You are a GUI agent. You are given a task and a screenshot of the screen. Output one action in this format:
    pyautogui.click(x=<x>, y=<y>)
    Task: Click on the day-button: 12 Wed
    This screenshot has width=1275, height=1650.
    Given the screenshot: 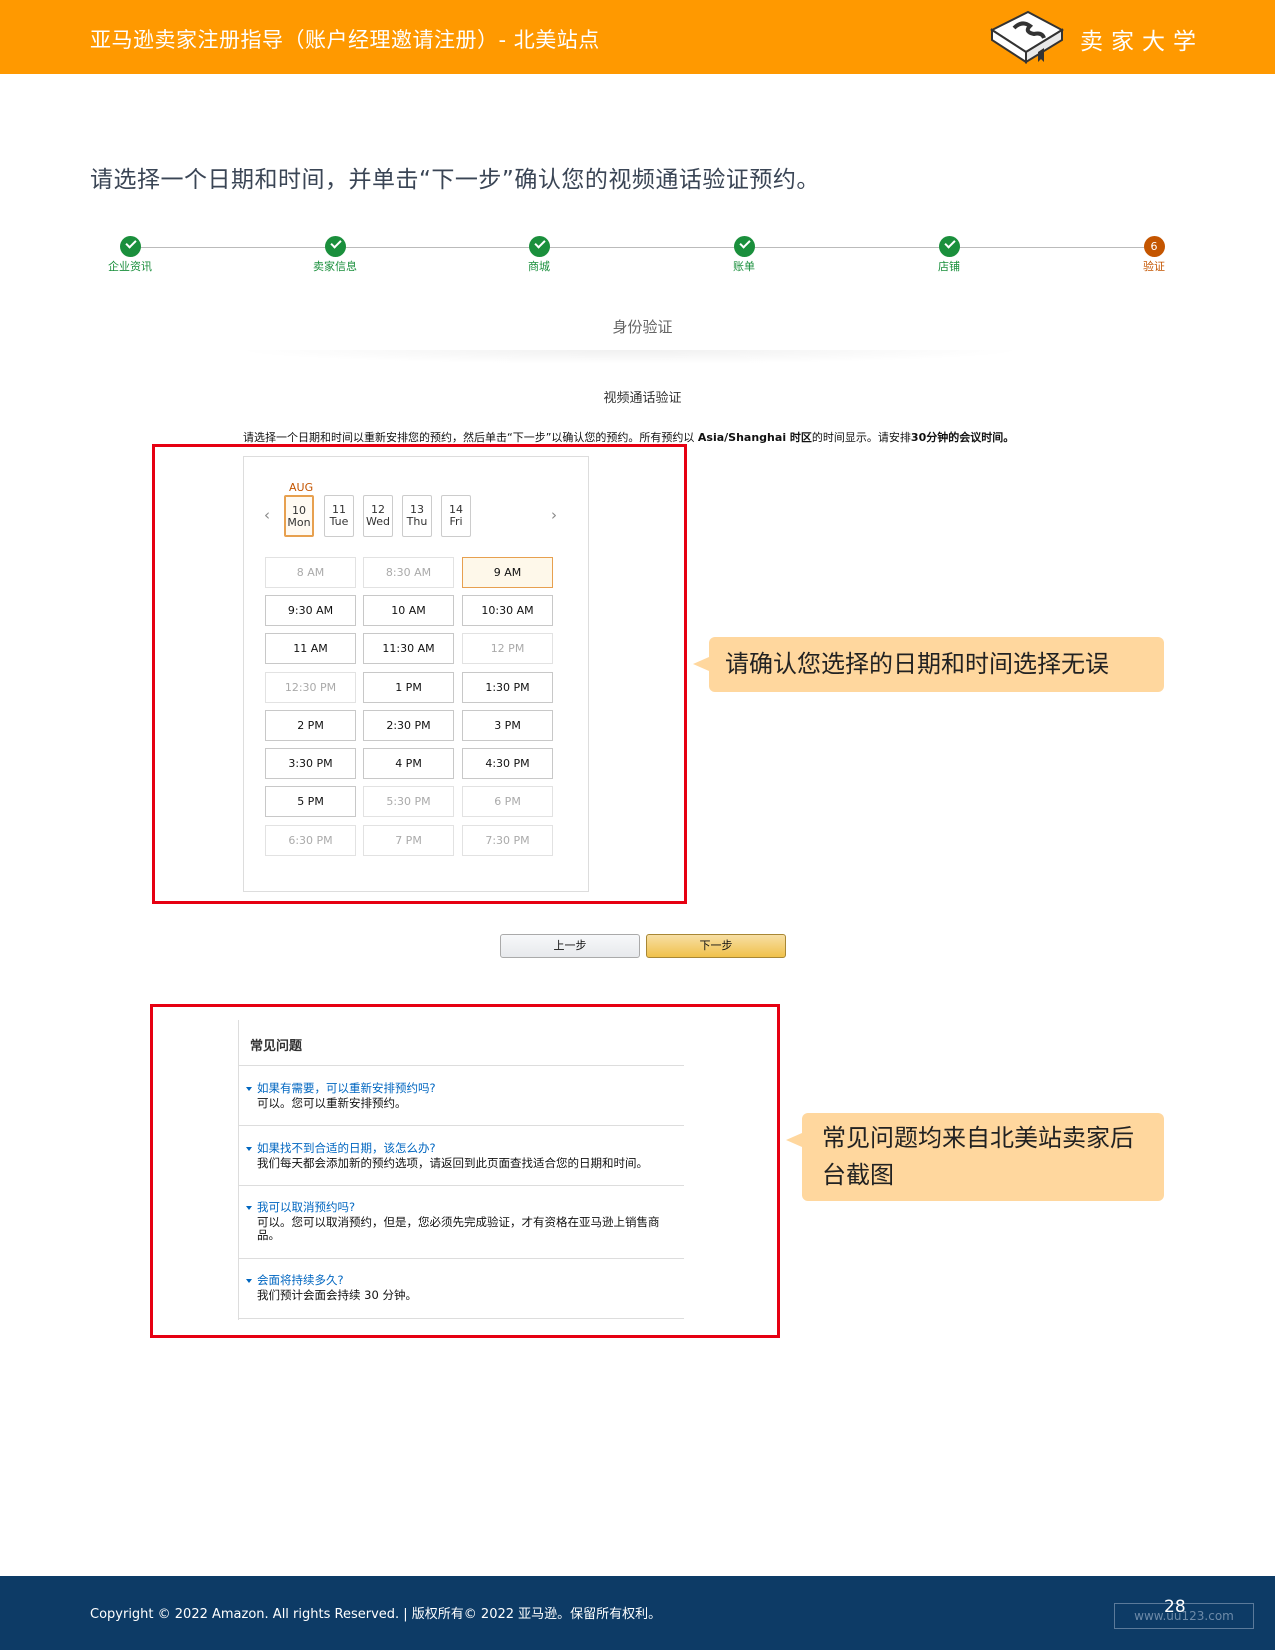 What is the action you would take?
    pyautogui.click(x=378, y=516)
    